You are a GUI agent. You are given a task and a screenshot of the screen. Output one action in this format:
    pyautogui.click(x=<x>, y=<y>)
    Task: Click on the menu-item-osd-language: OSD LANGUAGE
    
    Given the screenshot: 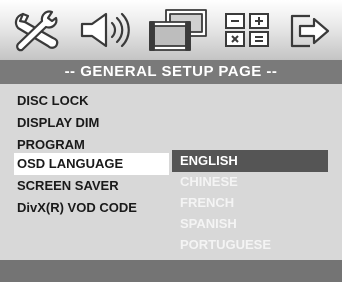 What is the action you would take?
    pyautogui.click(x=91, y=164)
    